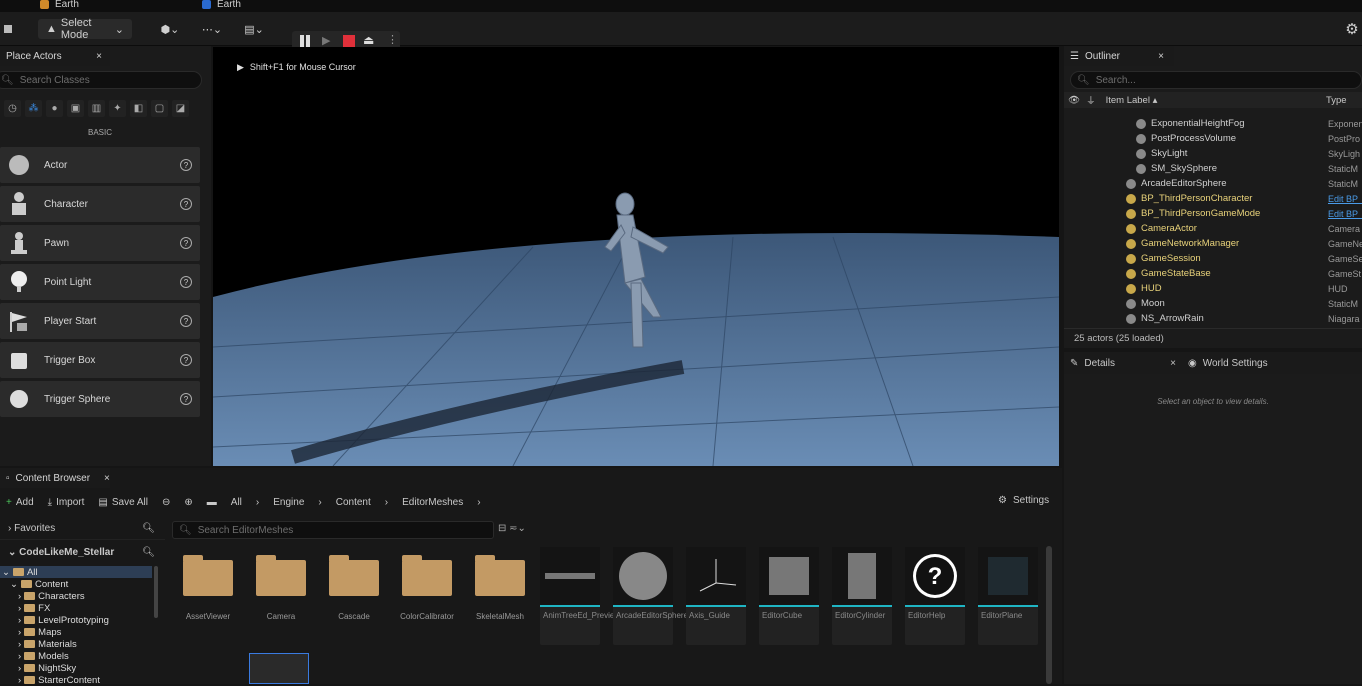 This screenshot has width=1362, height=686. Describe the element at coordinates (500, 588) in the screenshot. I see `folder-tile: SkeletalMesh` at that location.